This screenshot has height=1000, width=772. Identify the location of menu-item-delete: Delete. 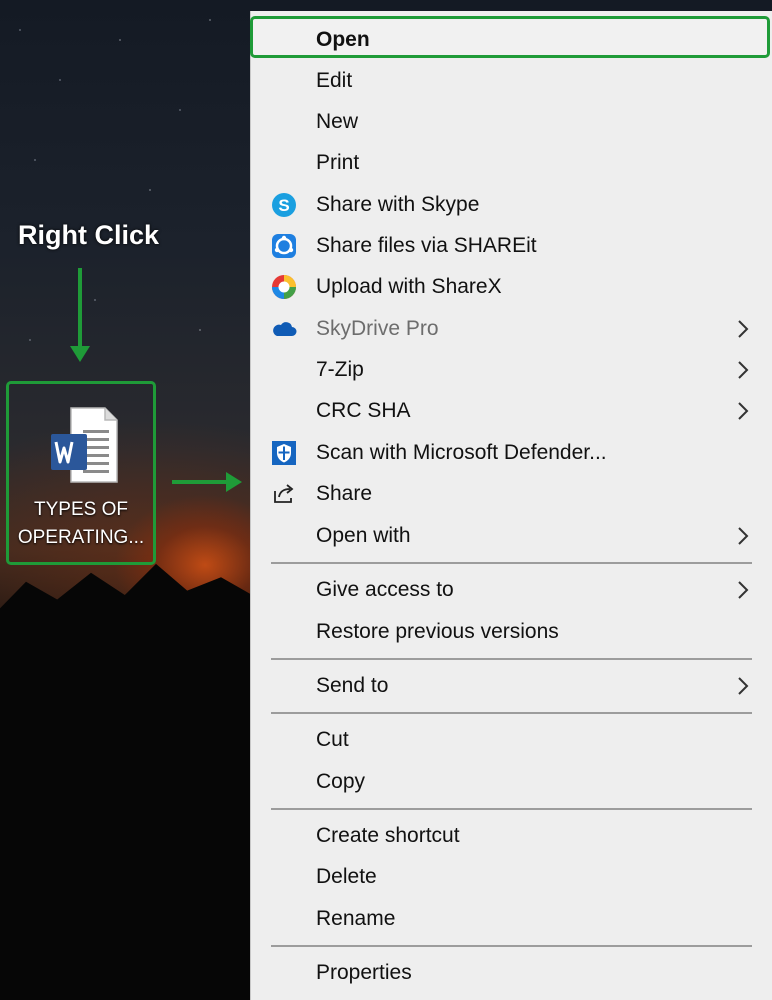
(511, 876).